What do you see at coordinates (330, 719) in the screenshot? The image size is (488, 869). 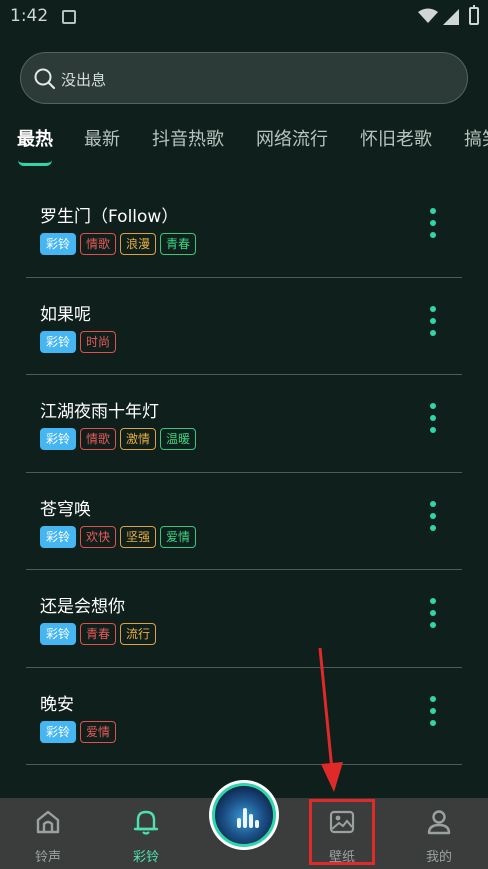 I see `annotation-arrow` at bounding box center [330, 719].